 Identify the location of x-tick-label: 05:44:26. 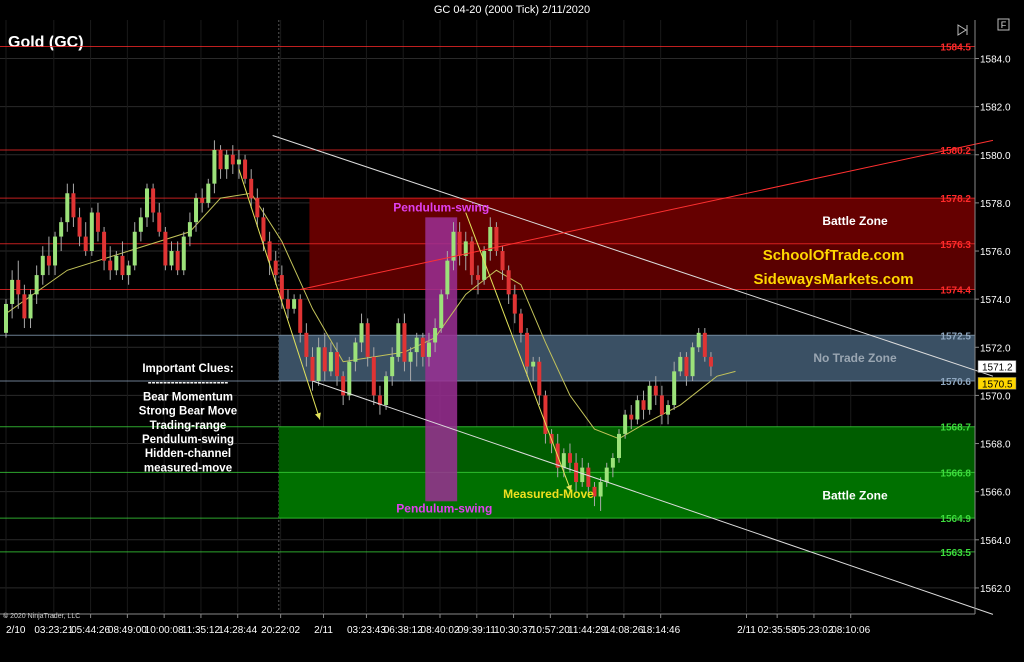
(90, 630).